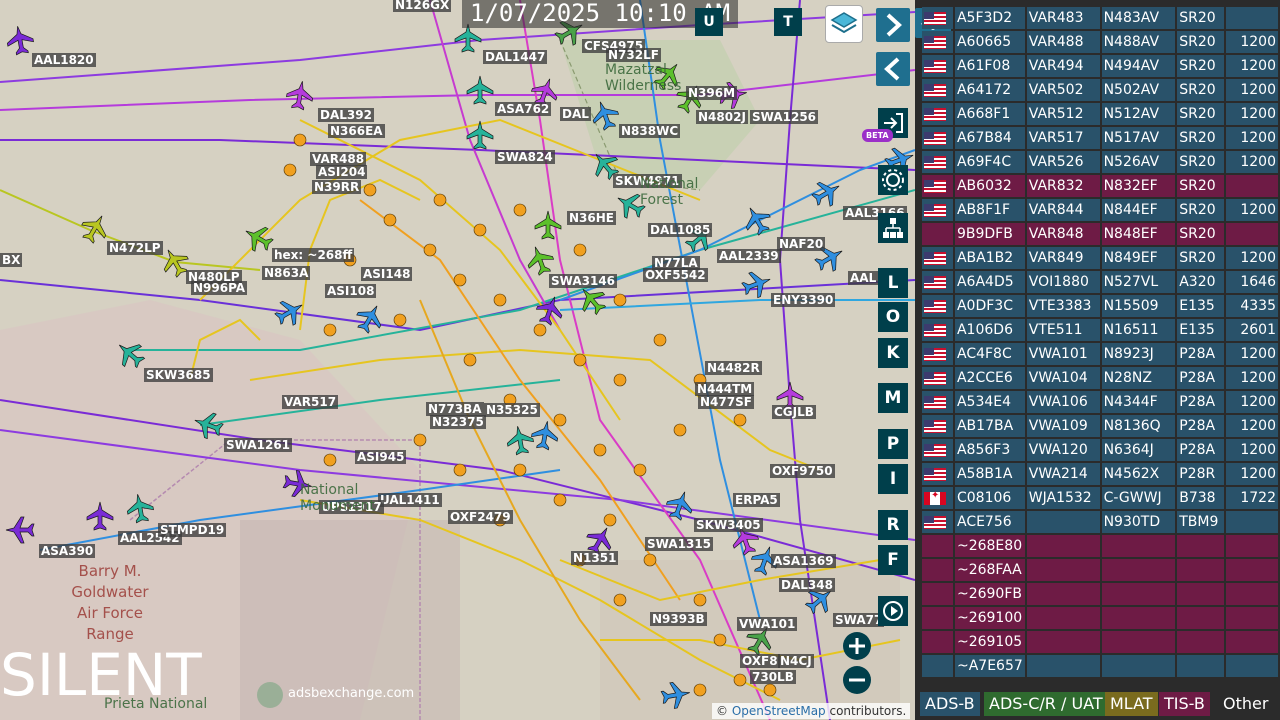 The width and height of the screenshot is (1280, 720). What do you see at coordinates (337, 187) in the screenshot?
I see `flight-label: N39RR` at bounding box center [337, 187].